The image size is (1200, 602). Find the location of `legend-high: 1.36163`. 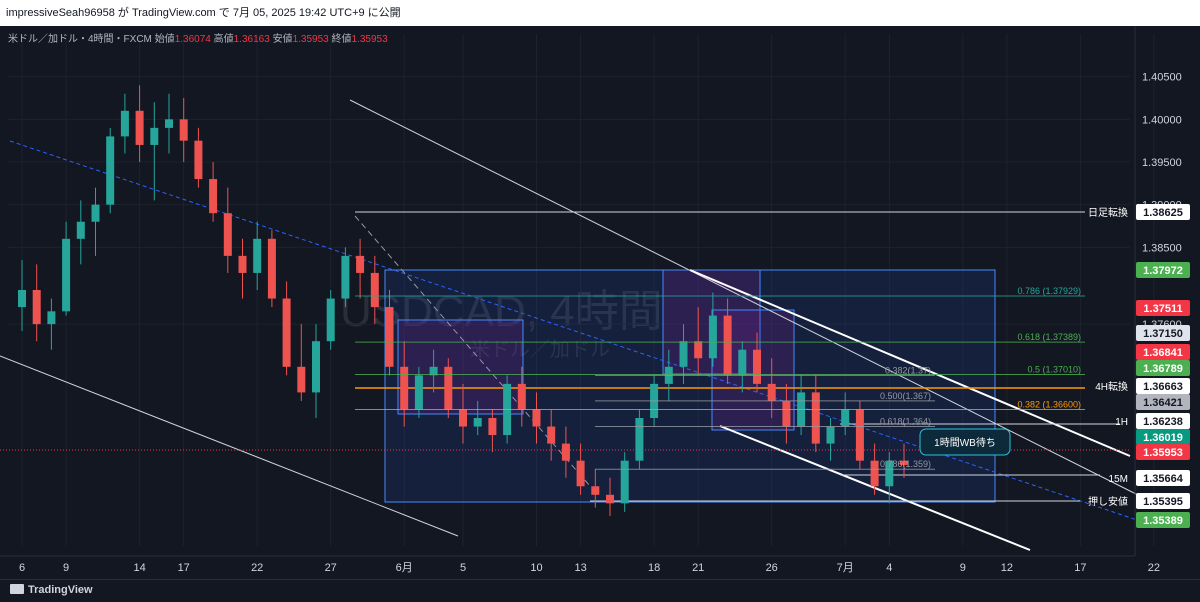

legend-high: 1.36163 is located at coordinates (251, 39).